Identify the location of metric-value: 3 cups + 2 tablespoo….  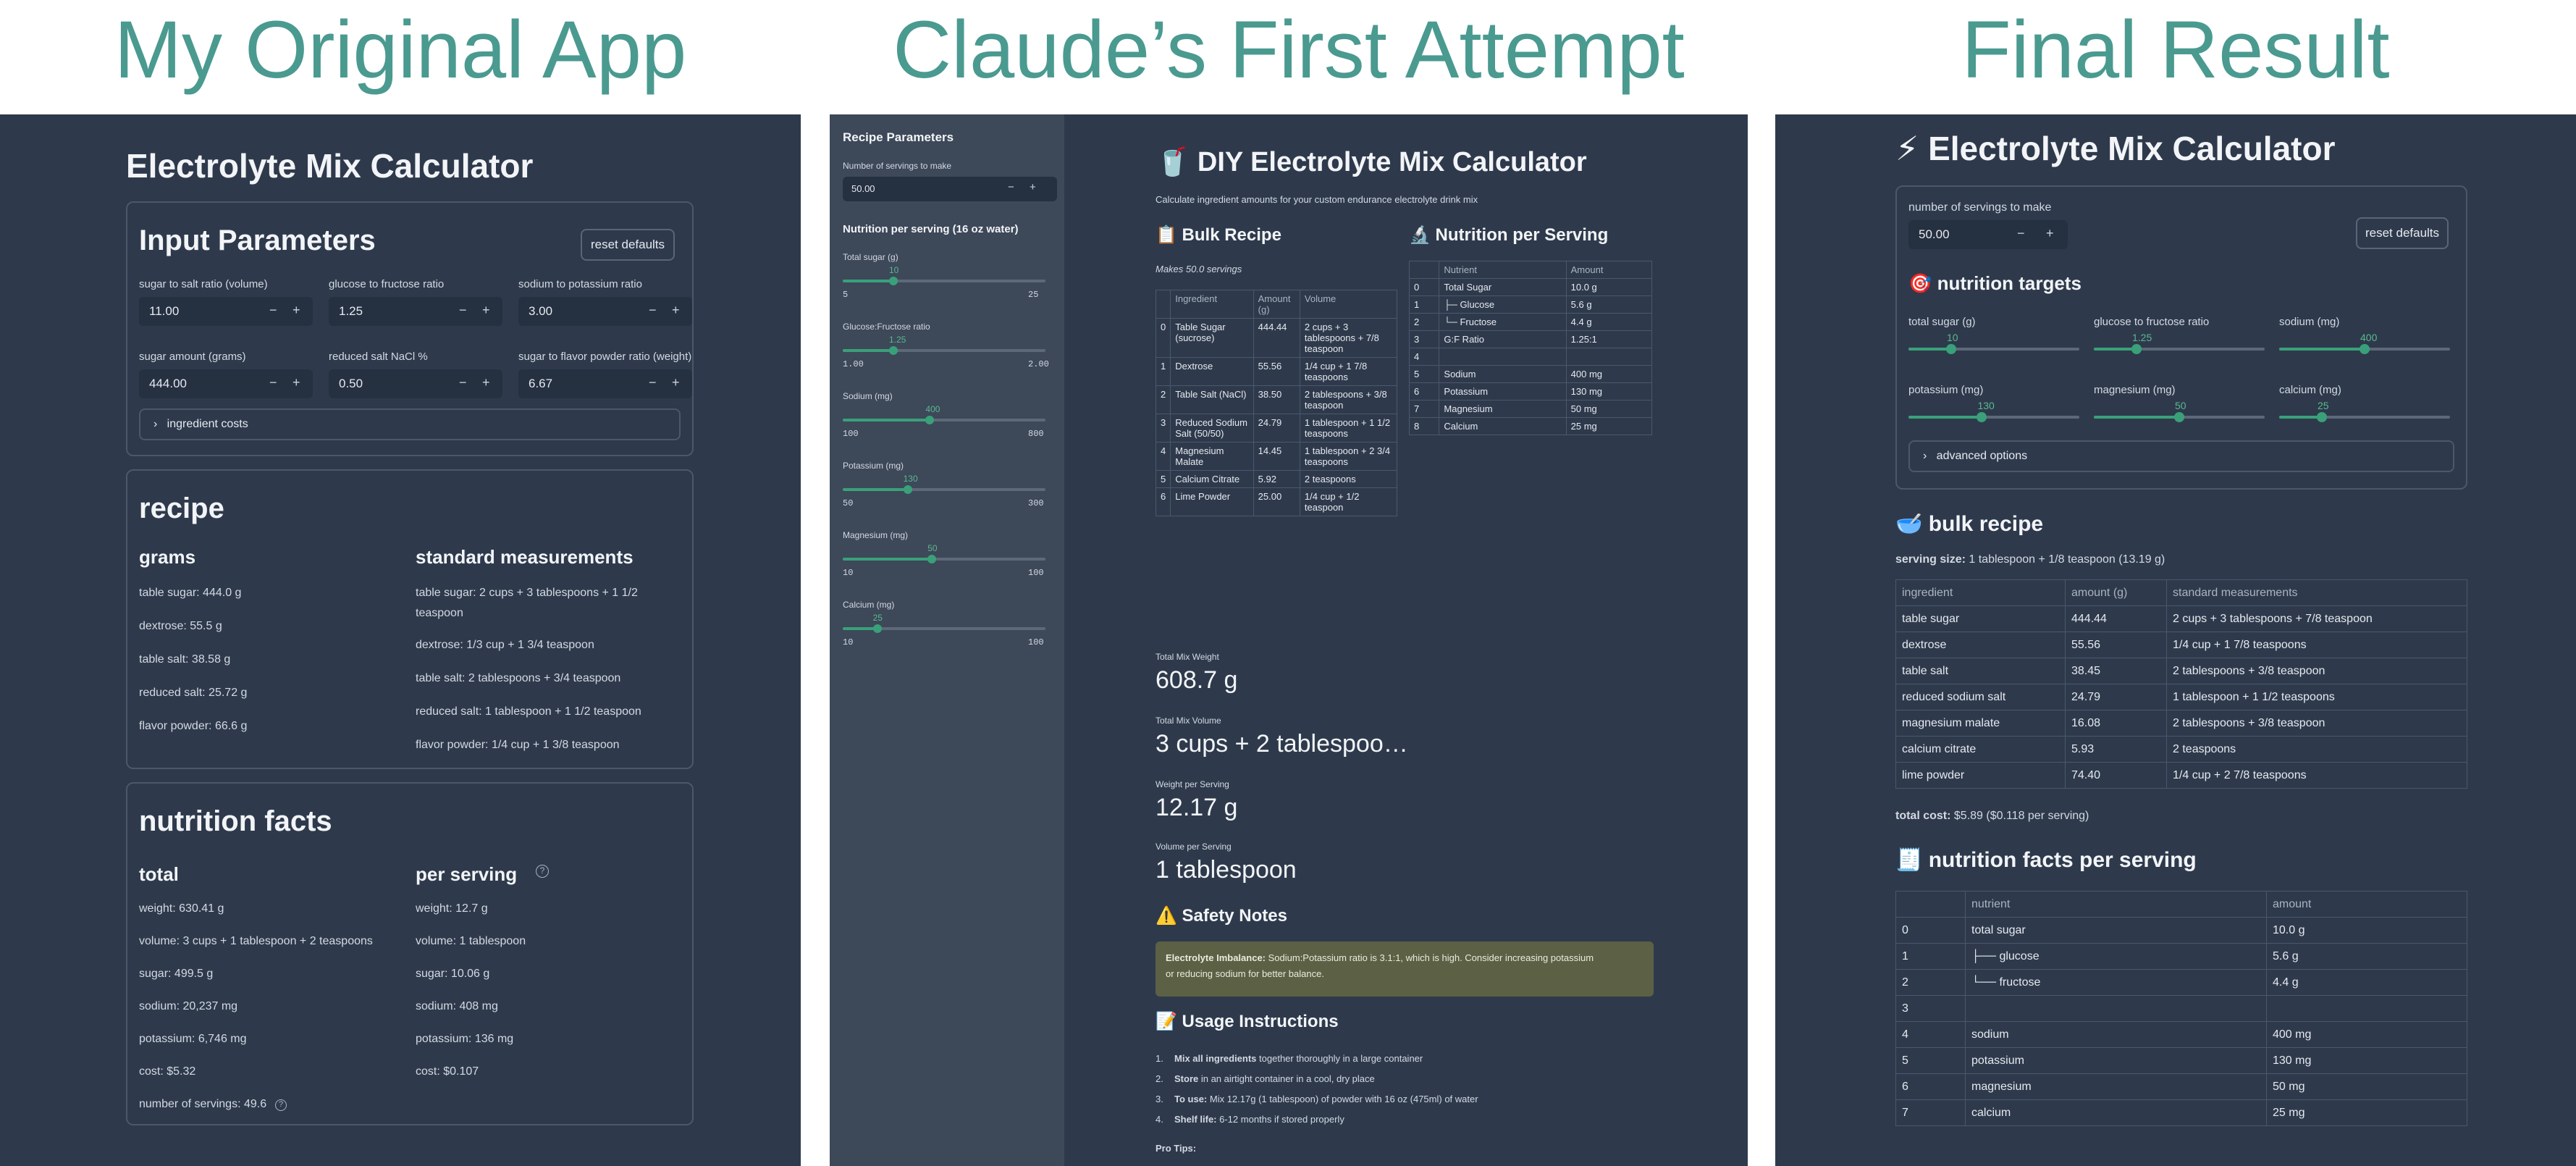
(1282, 744).